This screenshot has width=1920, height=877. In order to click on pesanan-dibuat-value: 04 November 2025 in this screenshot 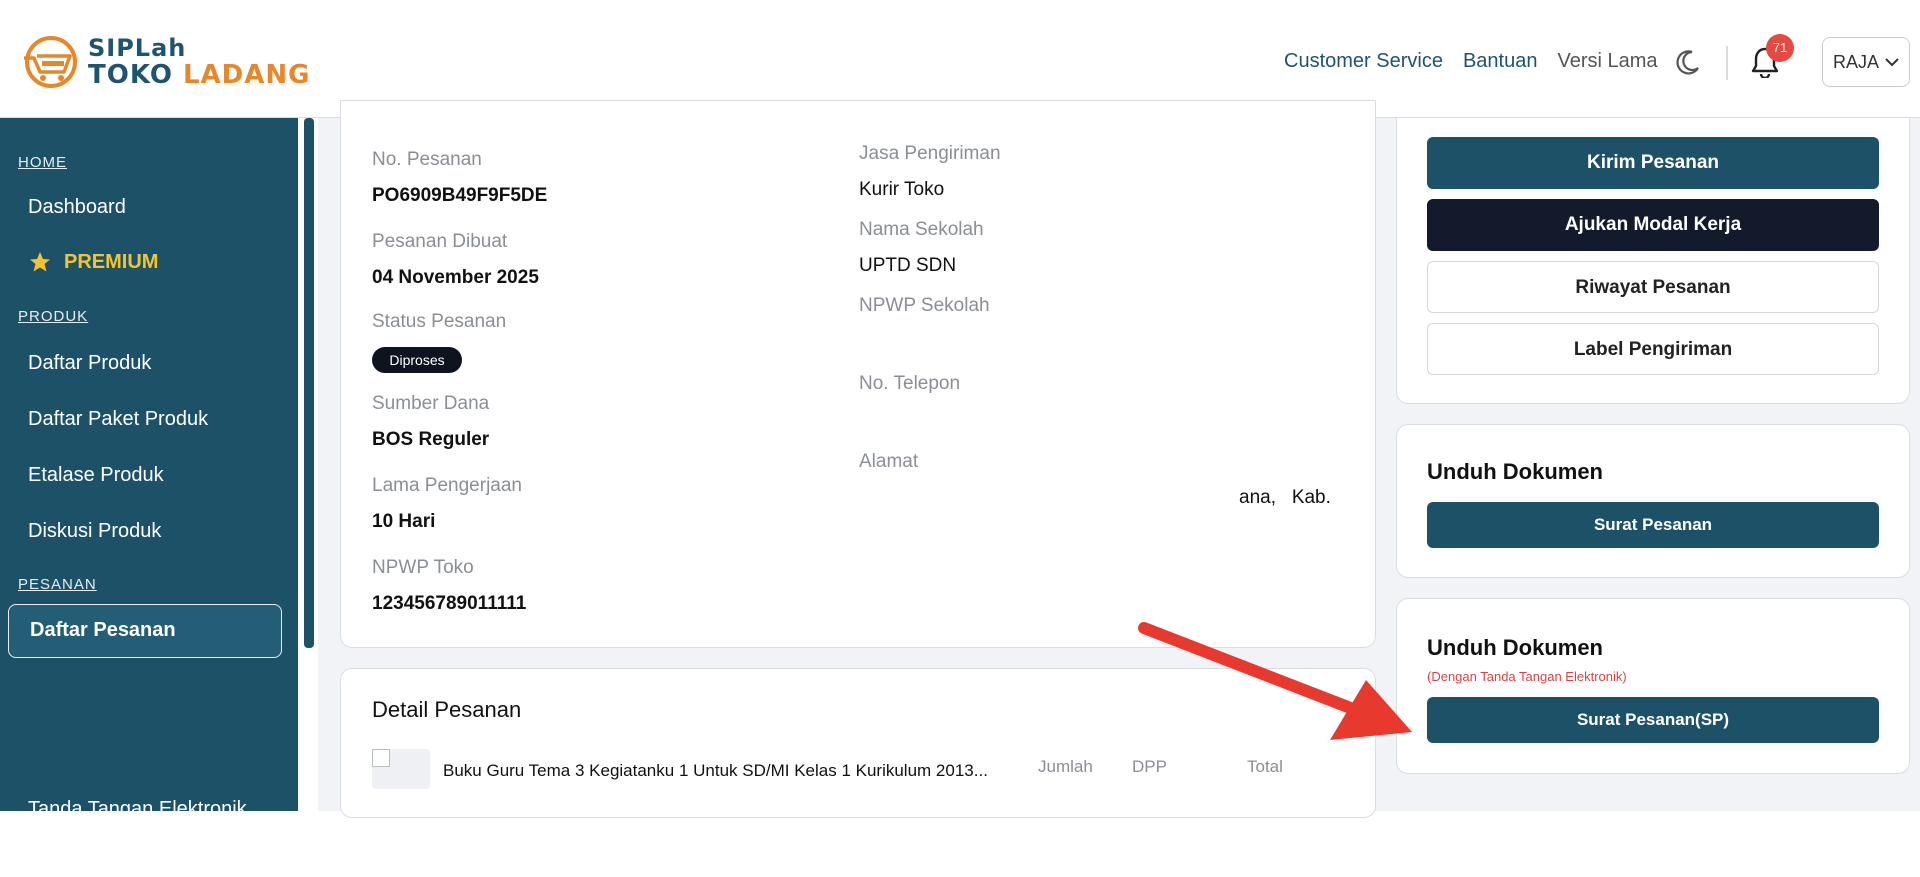, I will do `click(455, 277)`.